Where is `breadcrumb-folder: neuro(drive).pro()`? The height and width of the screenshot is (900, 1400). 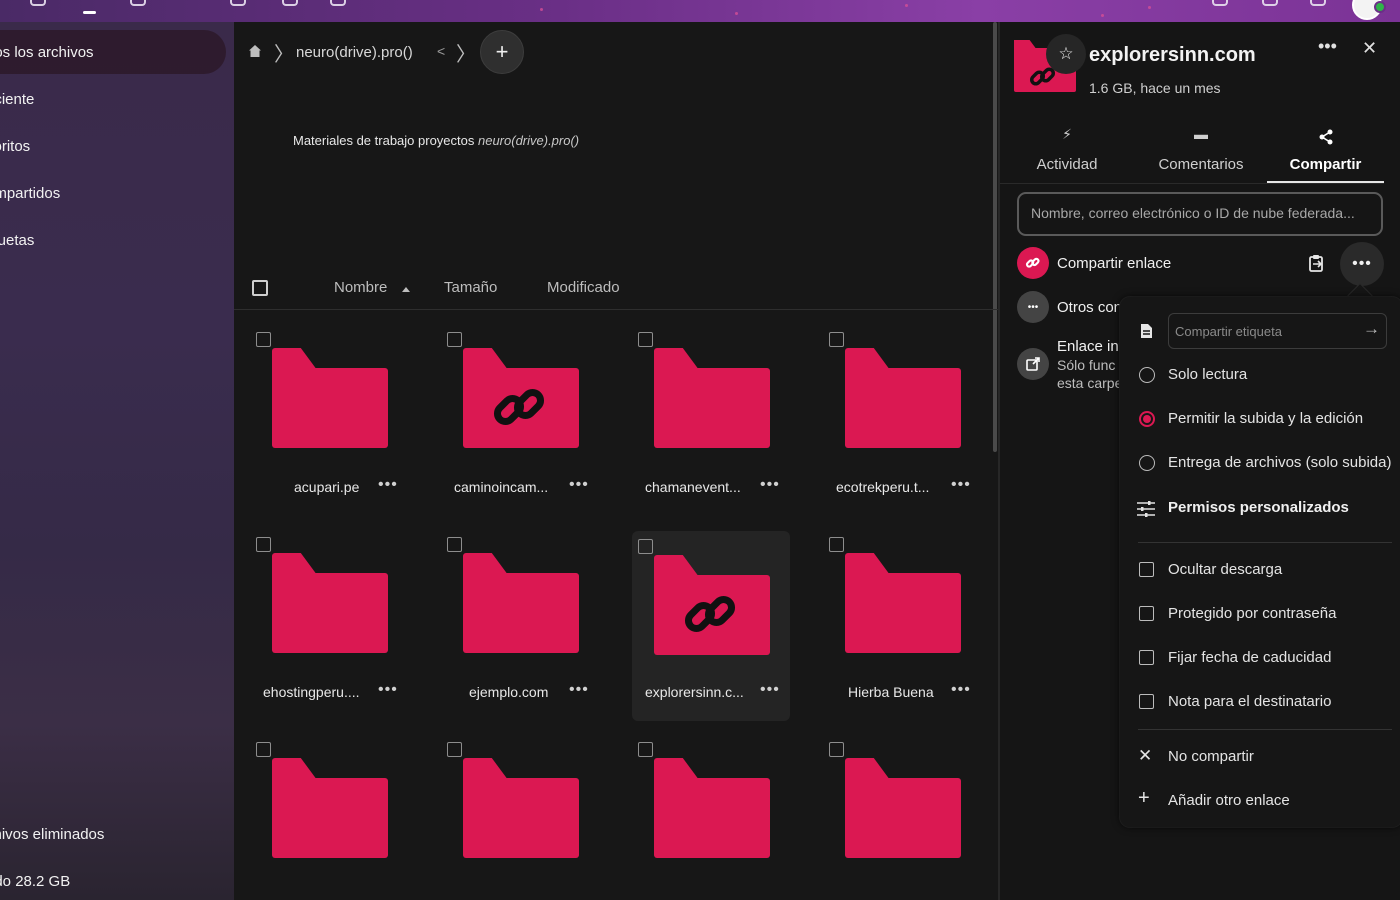
breadcrumb-folder: neuro(drive).pro() is located at coordinates (354, 52).